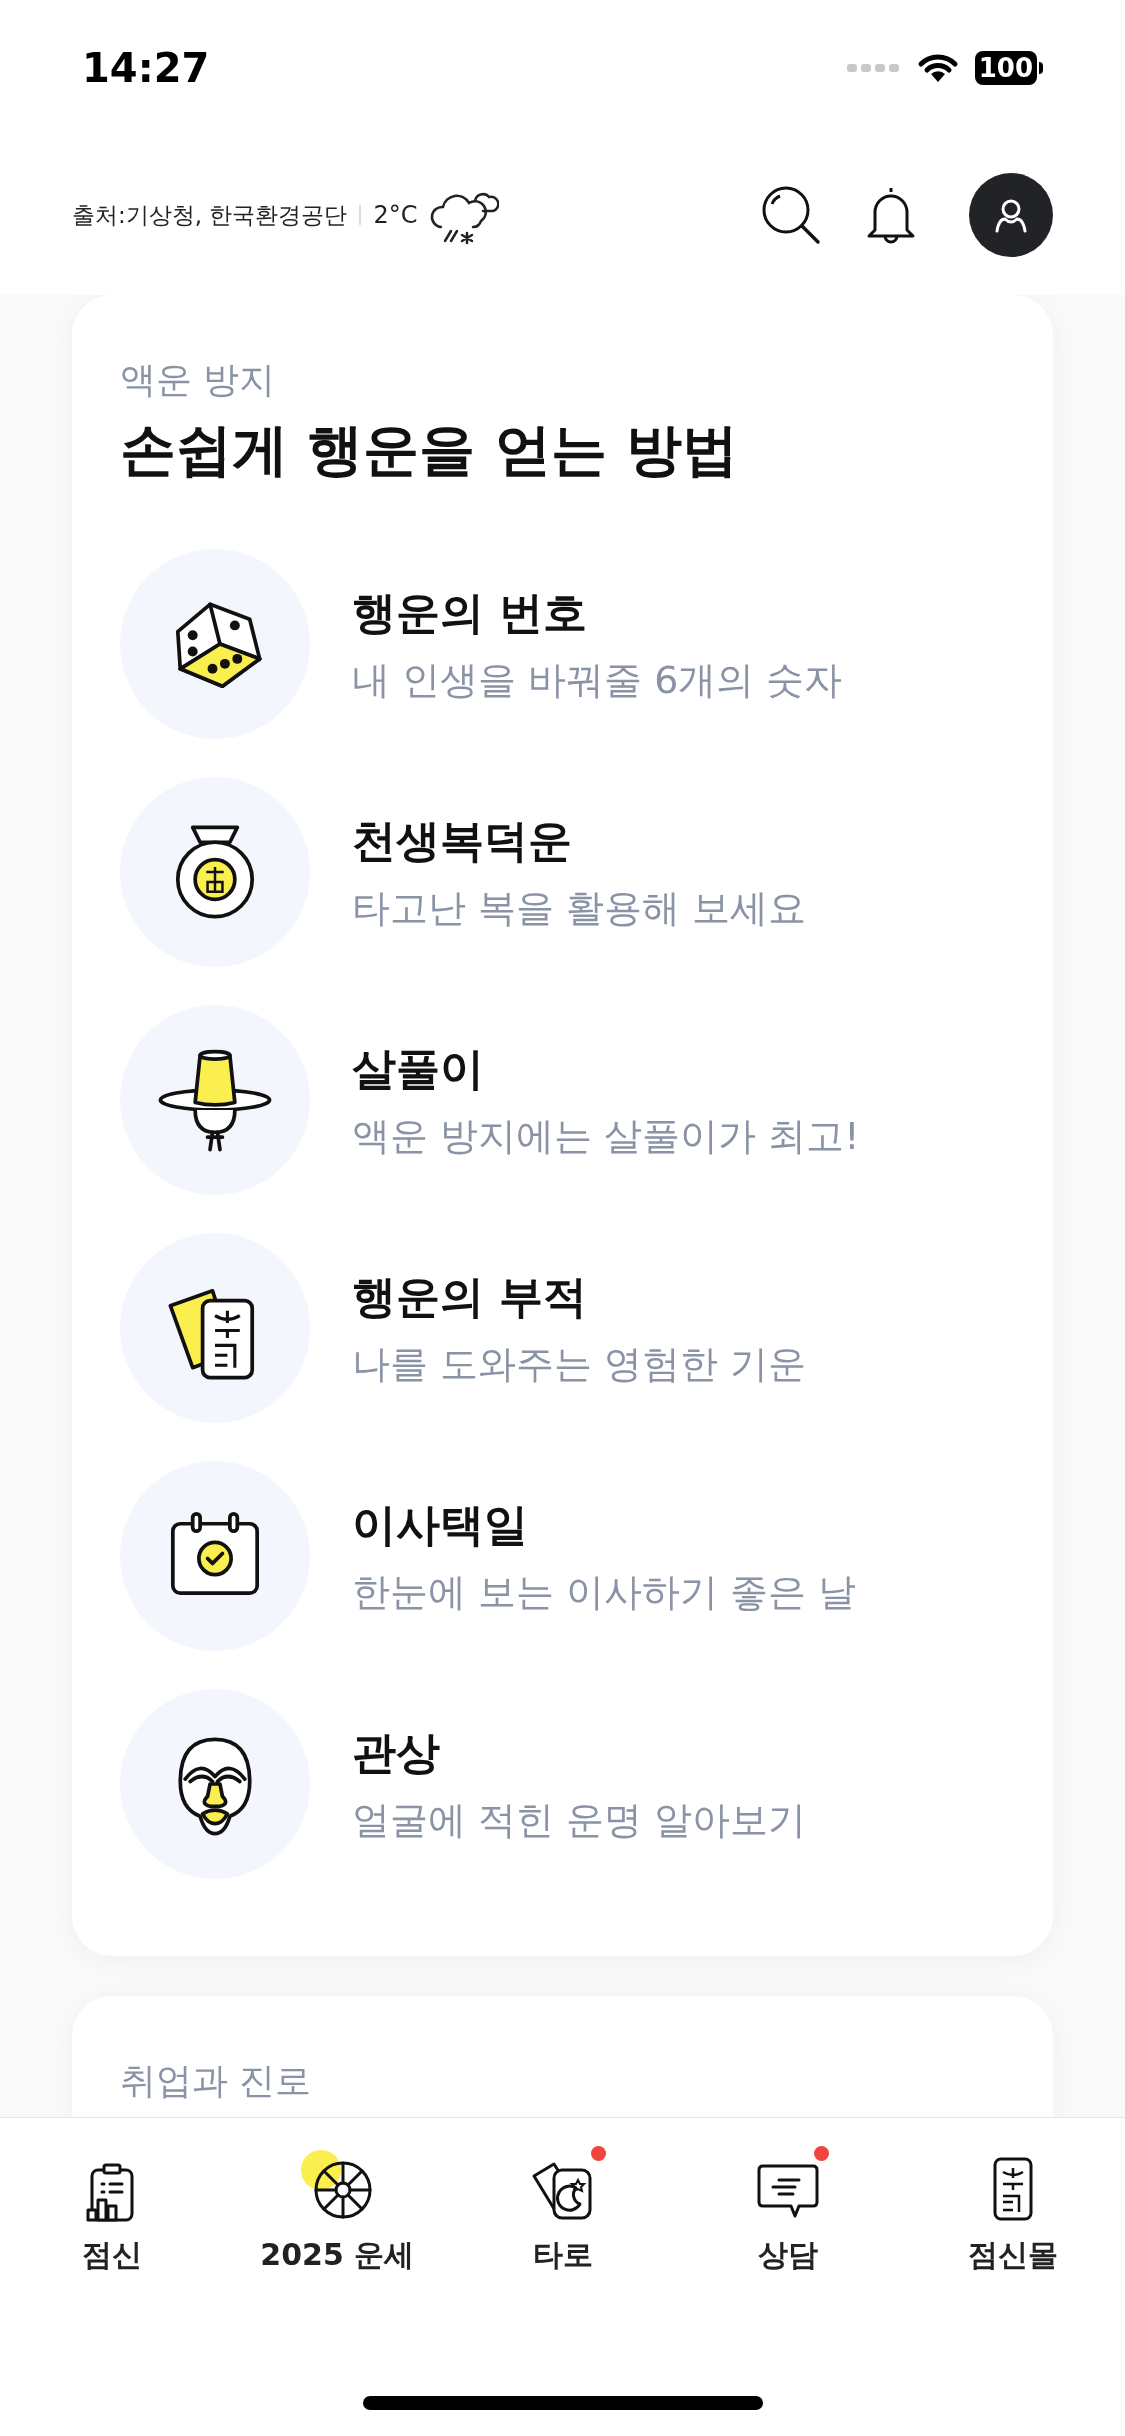 This screenshot has height=2436, width=1125. I want to click on tab-bar-item: 점신몰, so click(1013, 2211).